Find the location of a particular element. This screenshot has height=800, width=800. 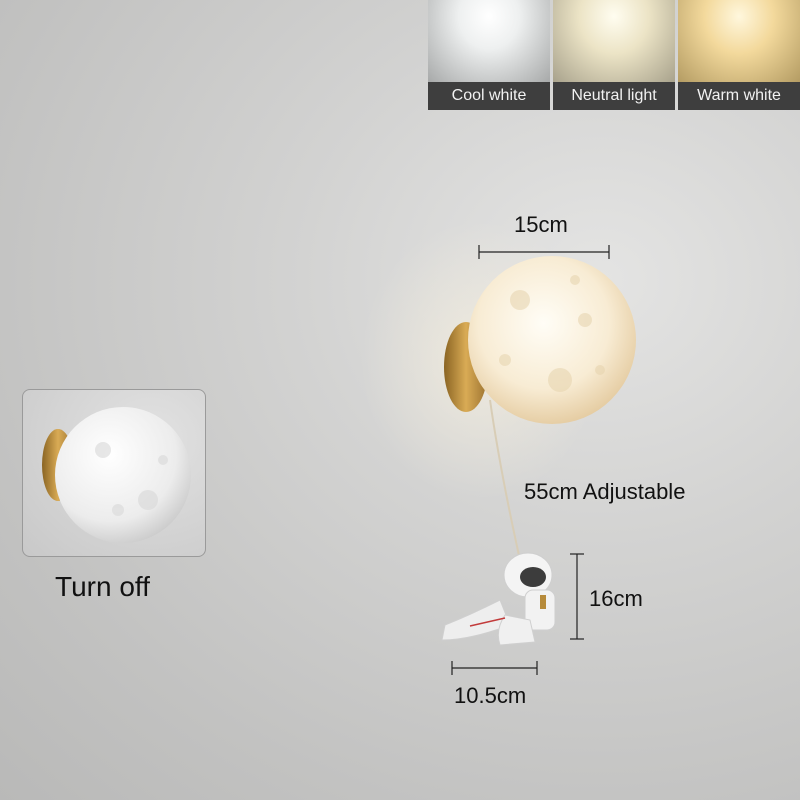

astronaut-figure is located at coordinates (498, 599).